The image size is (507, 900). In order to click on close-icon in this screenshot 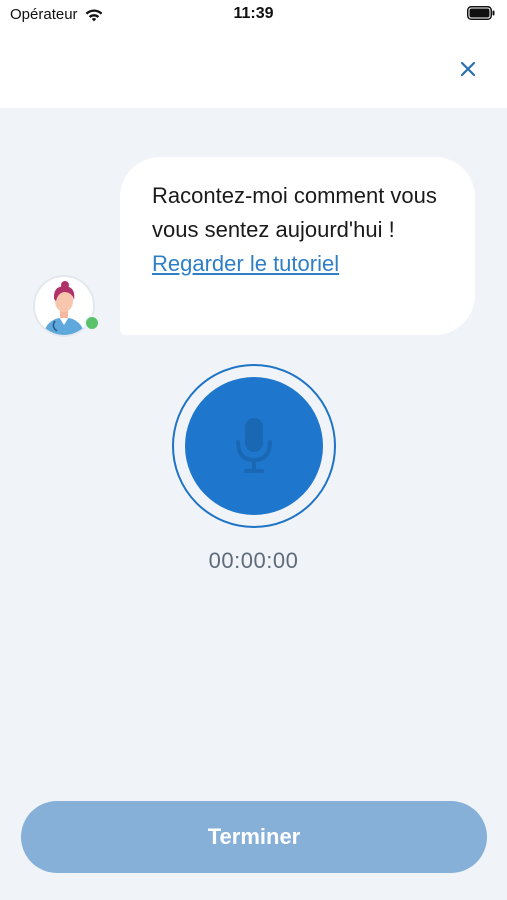, I will do `click(468, 69)`.